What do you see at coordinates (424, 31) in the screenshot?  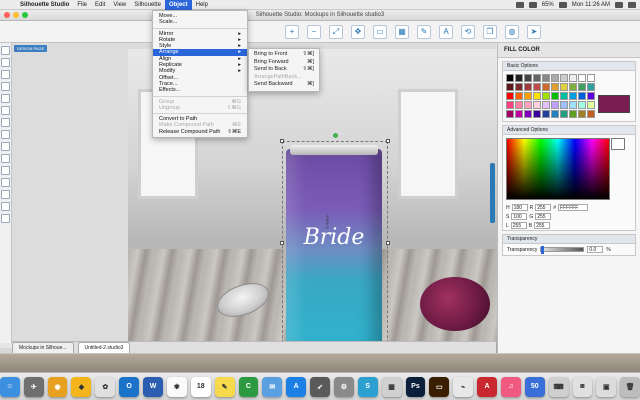 I see `line-color-icon: ✎` at bounding box center [424, 31].